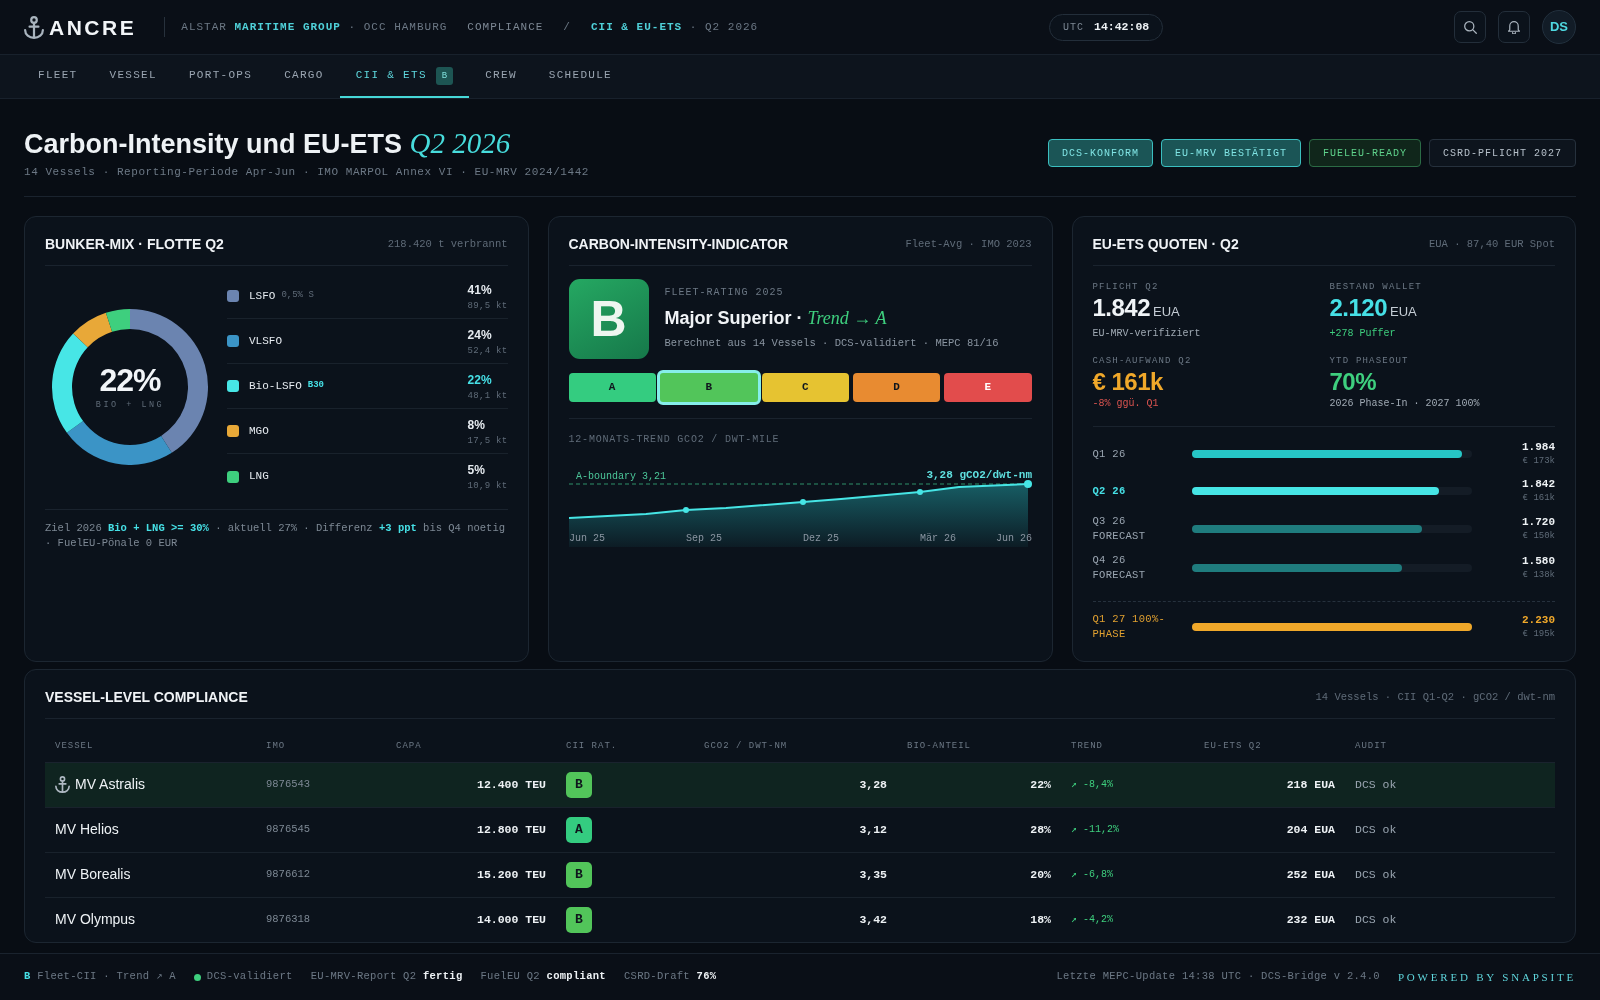  I want to click on vessel-name: MV Astralis, so click(110, 784).